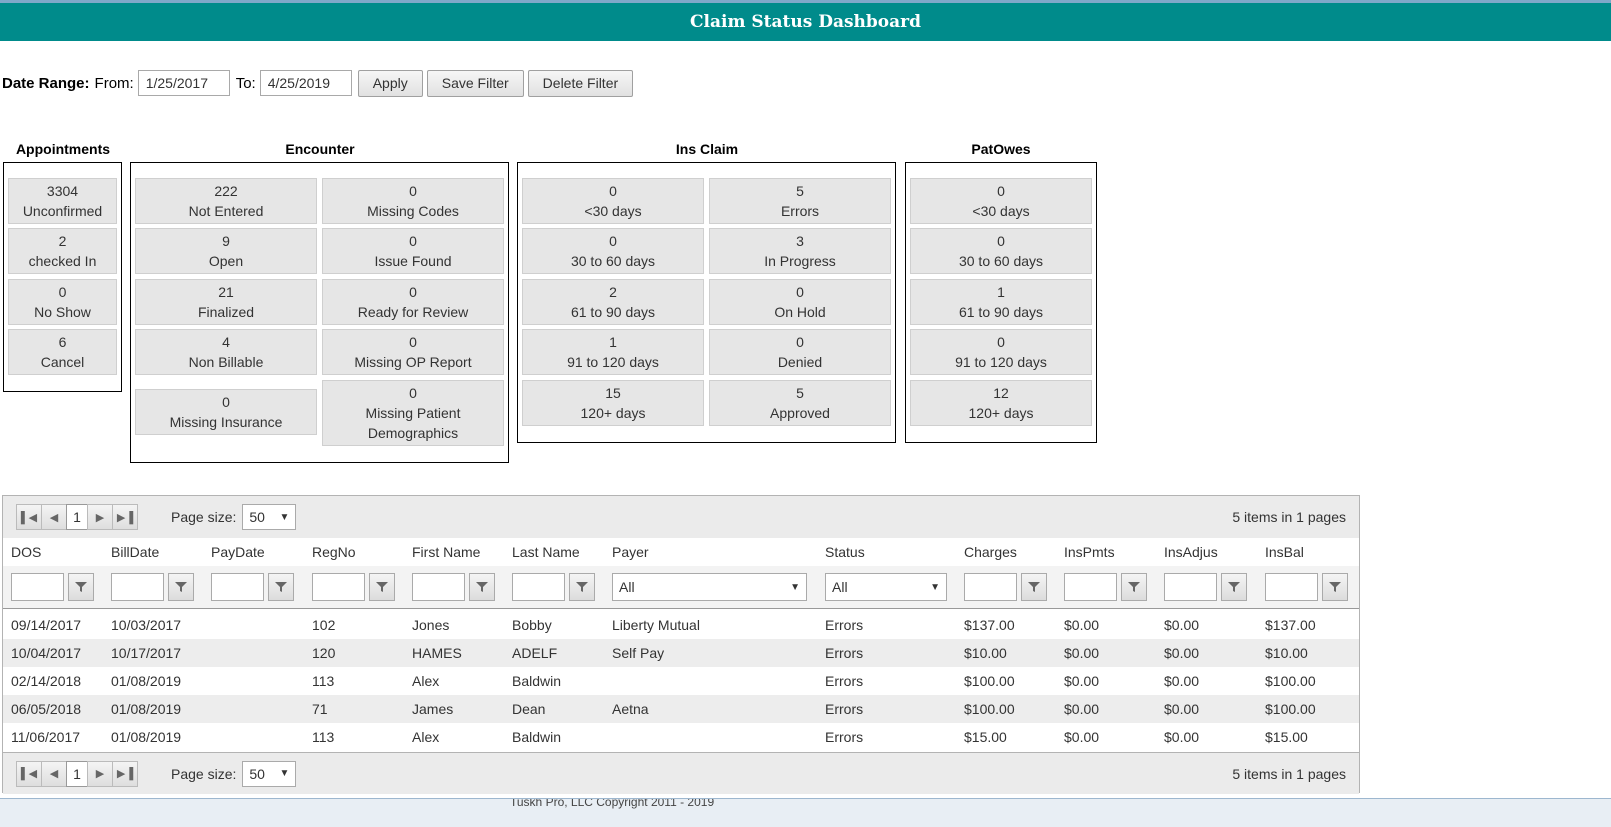 This screenshot has height=827, width=1611. Describe the element at coordinates (413, 352) in the screenshot. I see `tile-encounter-missing-op-report: 0 Missing OP Report` at that location.